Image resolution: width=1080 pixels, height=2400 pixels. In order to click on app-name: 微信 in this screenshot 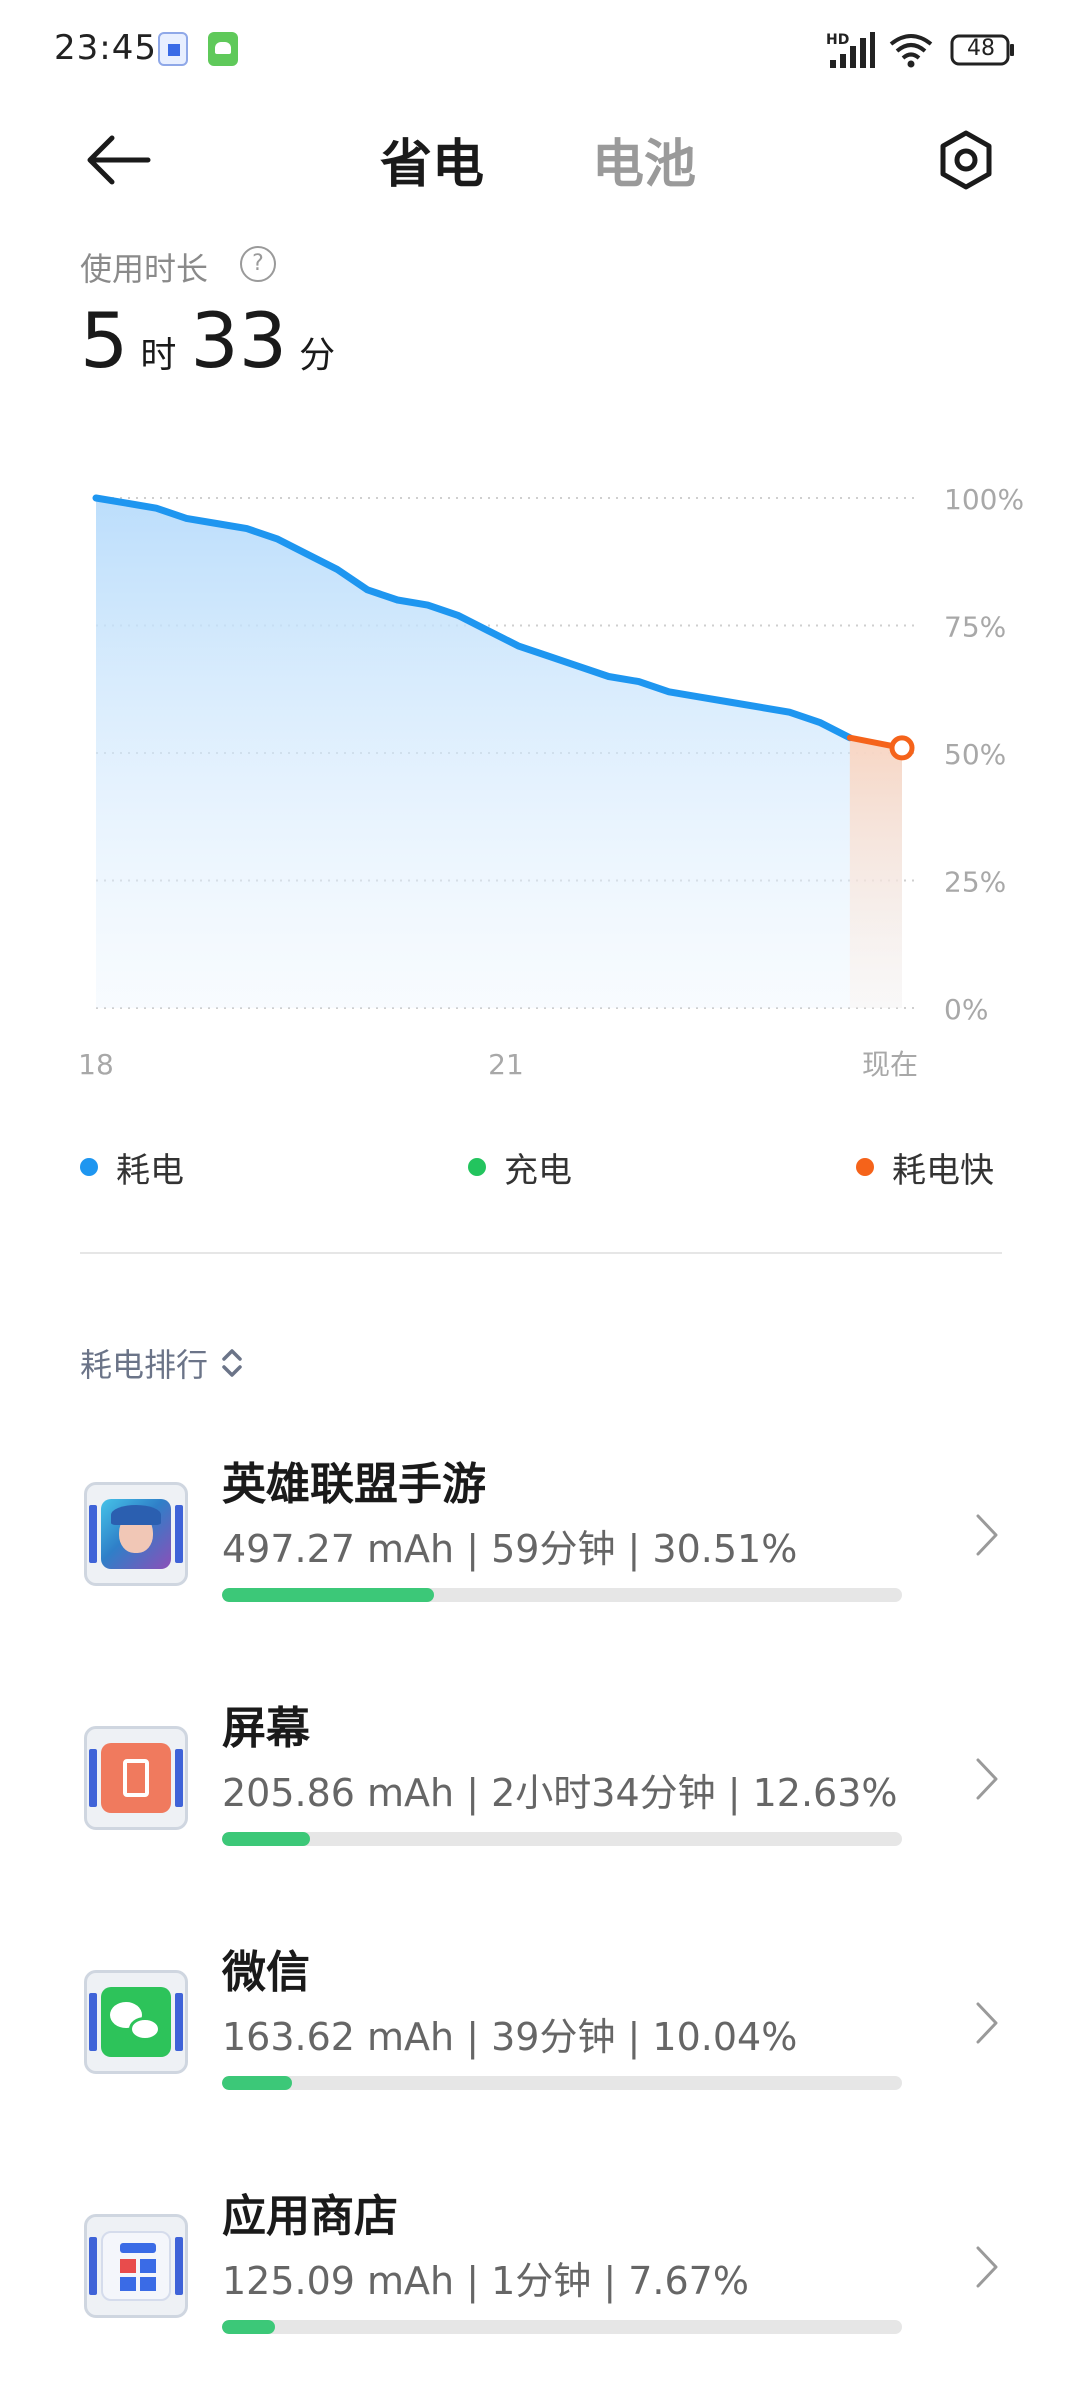, I will do `click(266, 1972)`.